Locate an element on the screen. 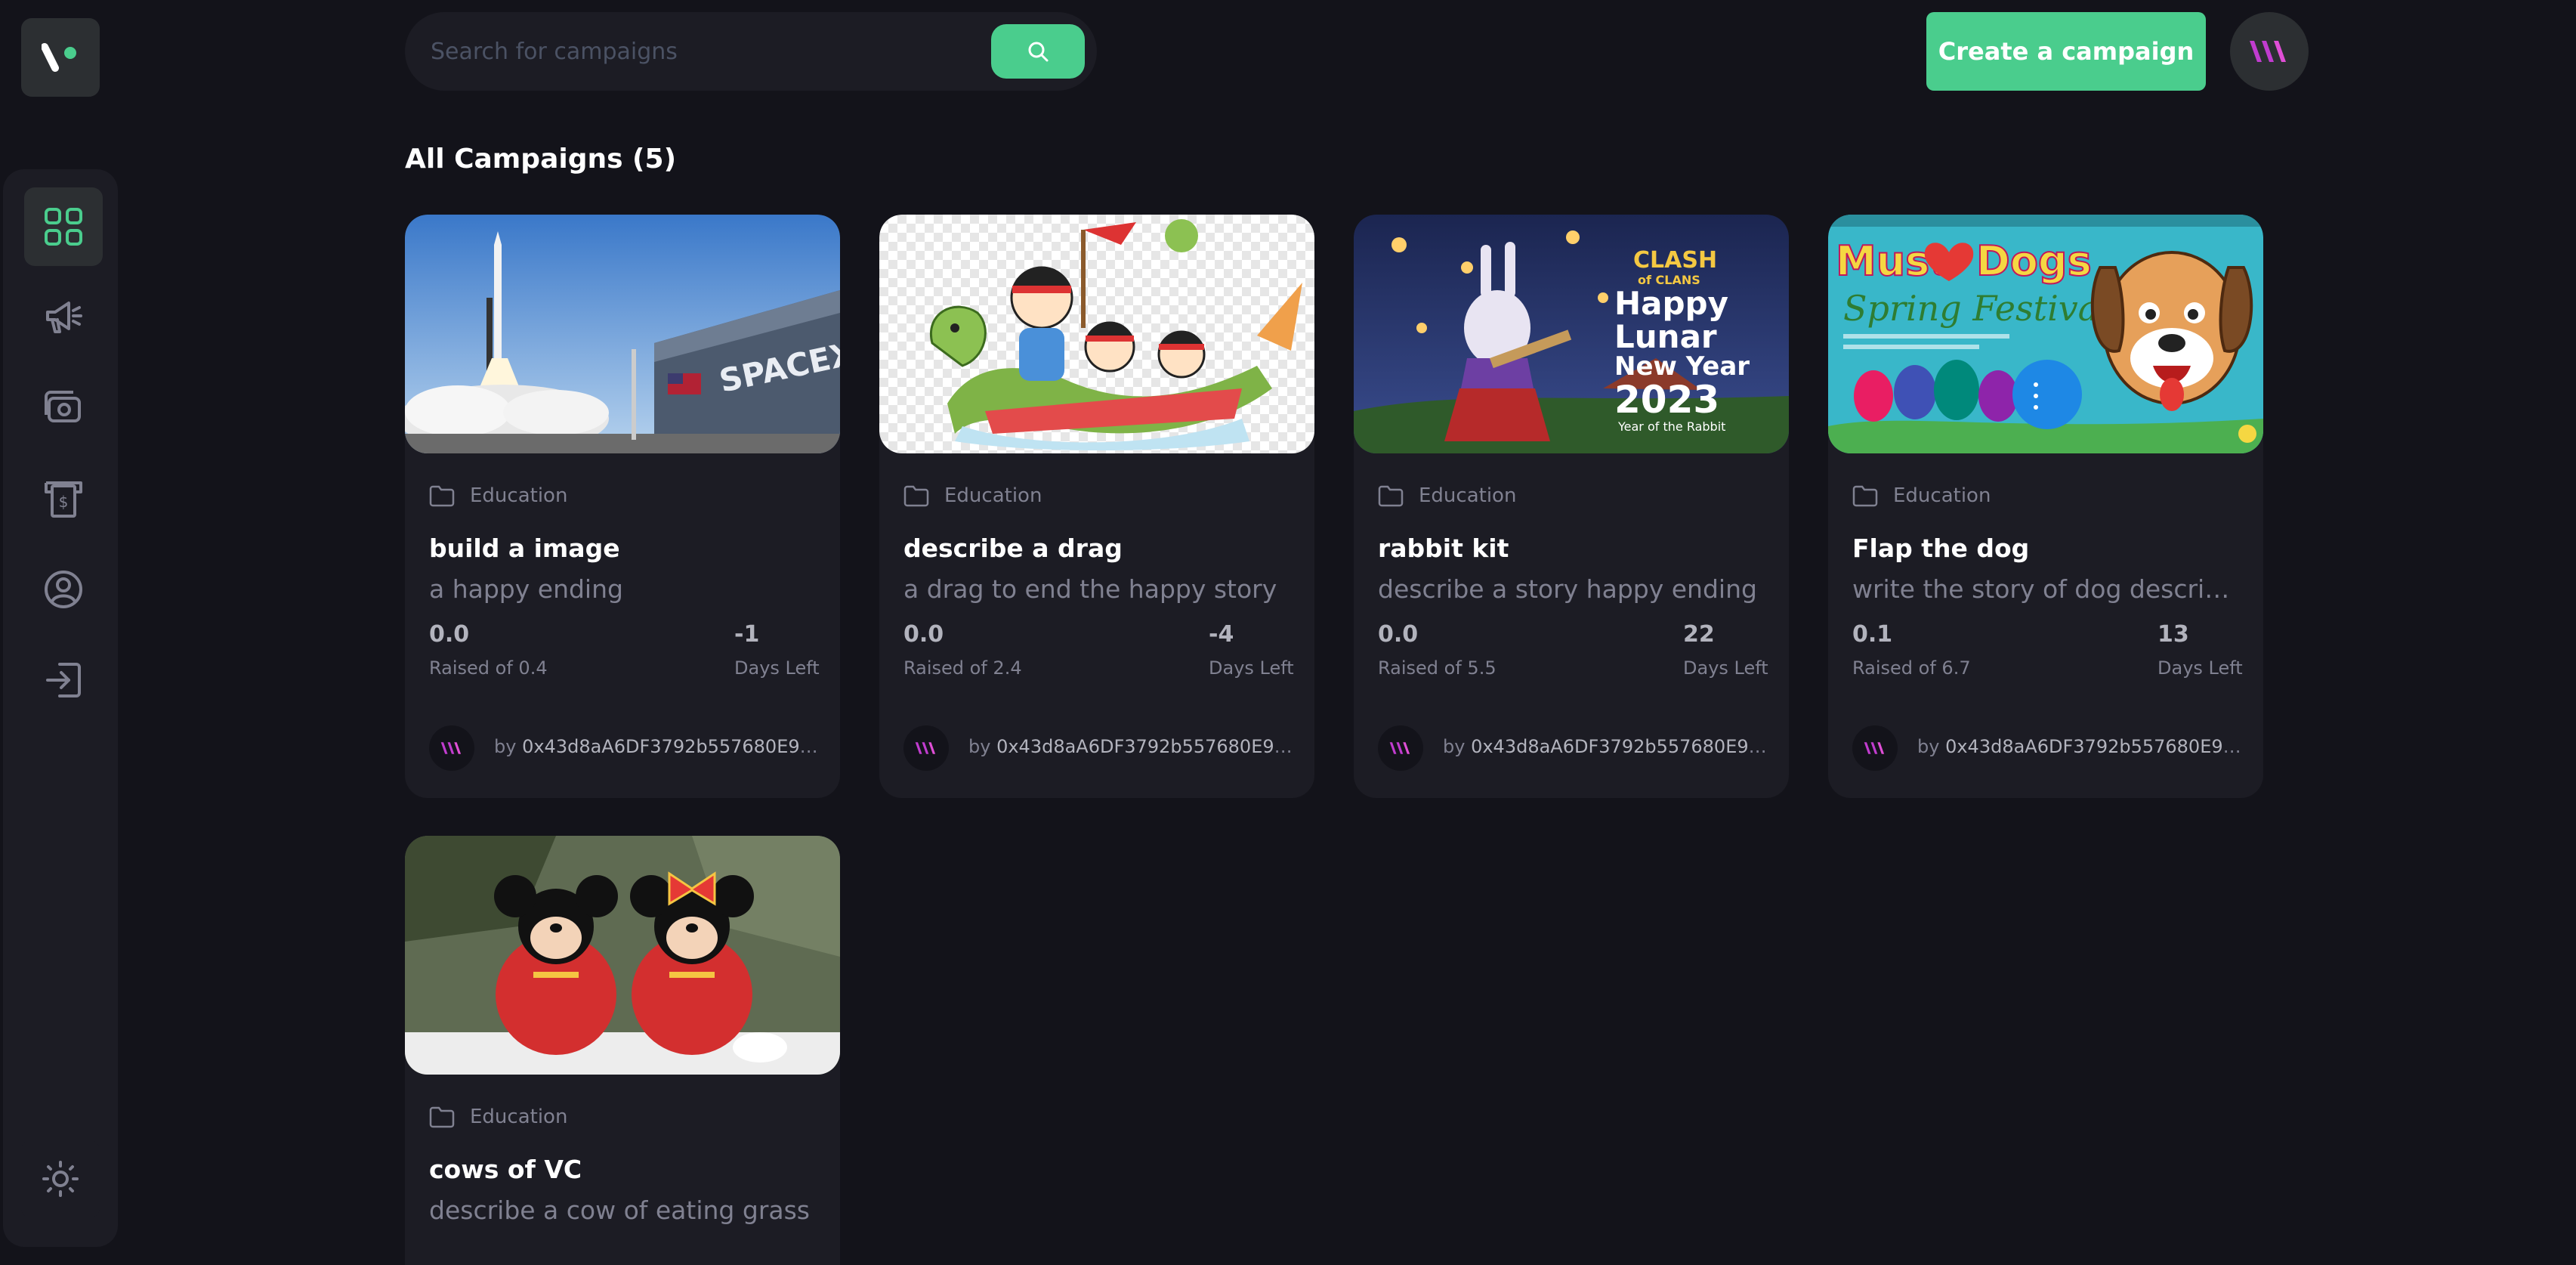 The image size is (2576, 1265). svg-text: CLASH is located at coordinates (1675, 260).